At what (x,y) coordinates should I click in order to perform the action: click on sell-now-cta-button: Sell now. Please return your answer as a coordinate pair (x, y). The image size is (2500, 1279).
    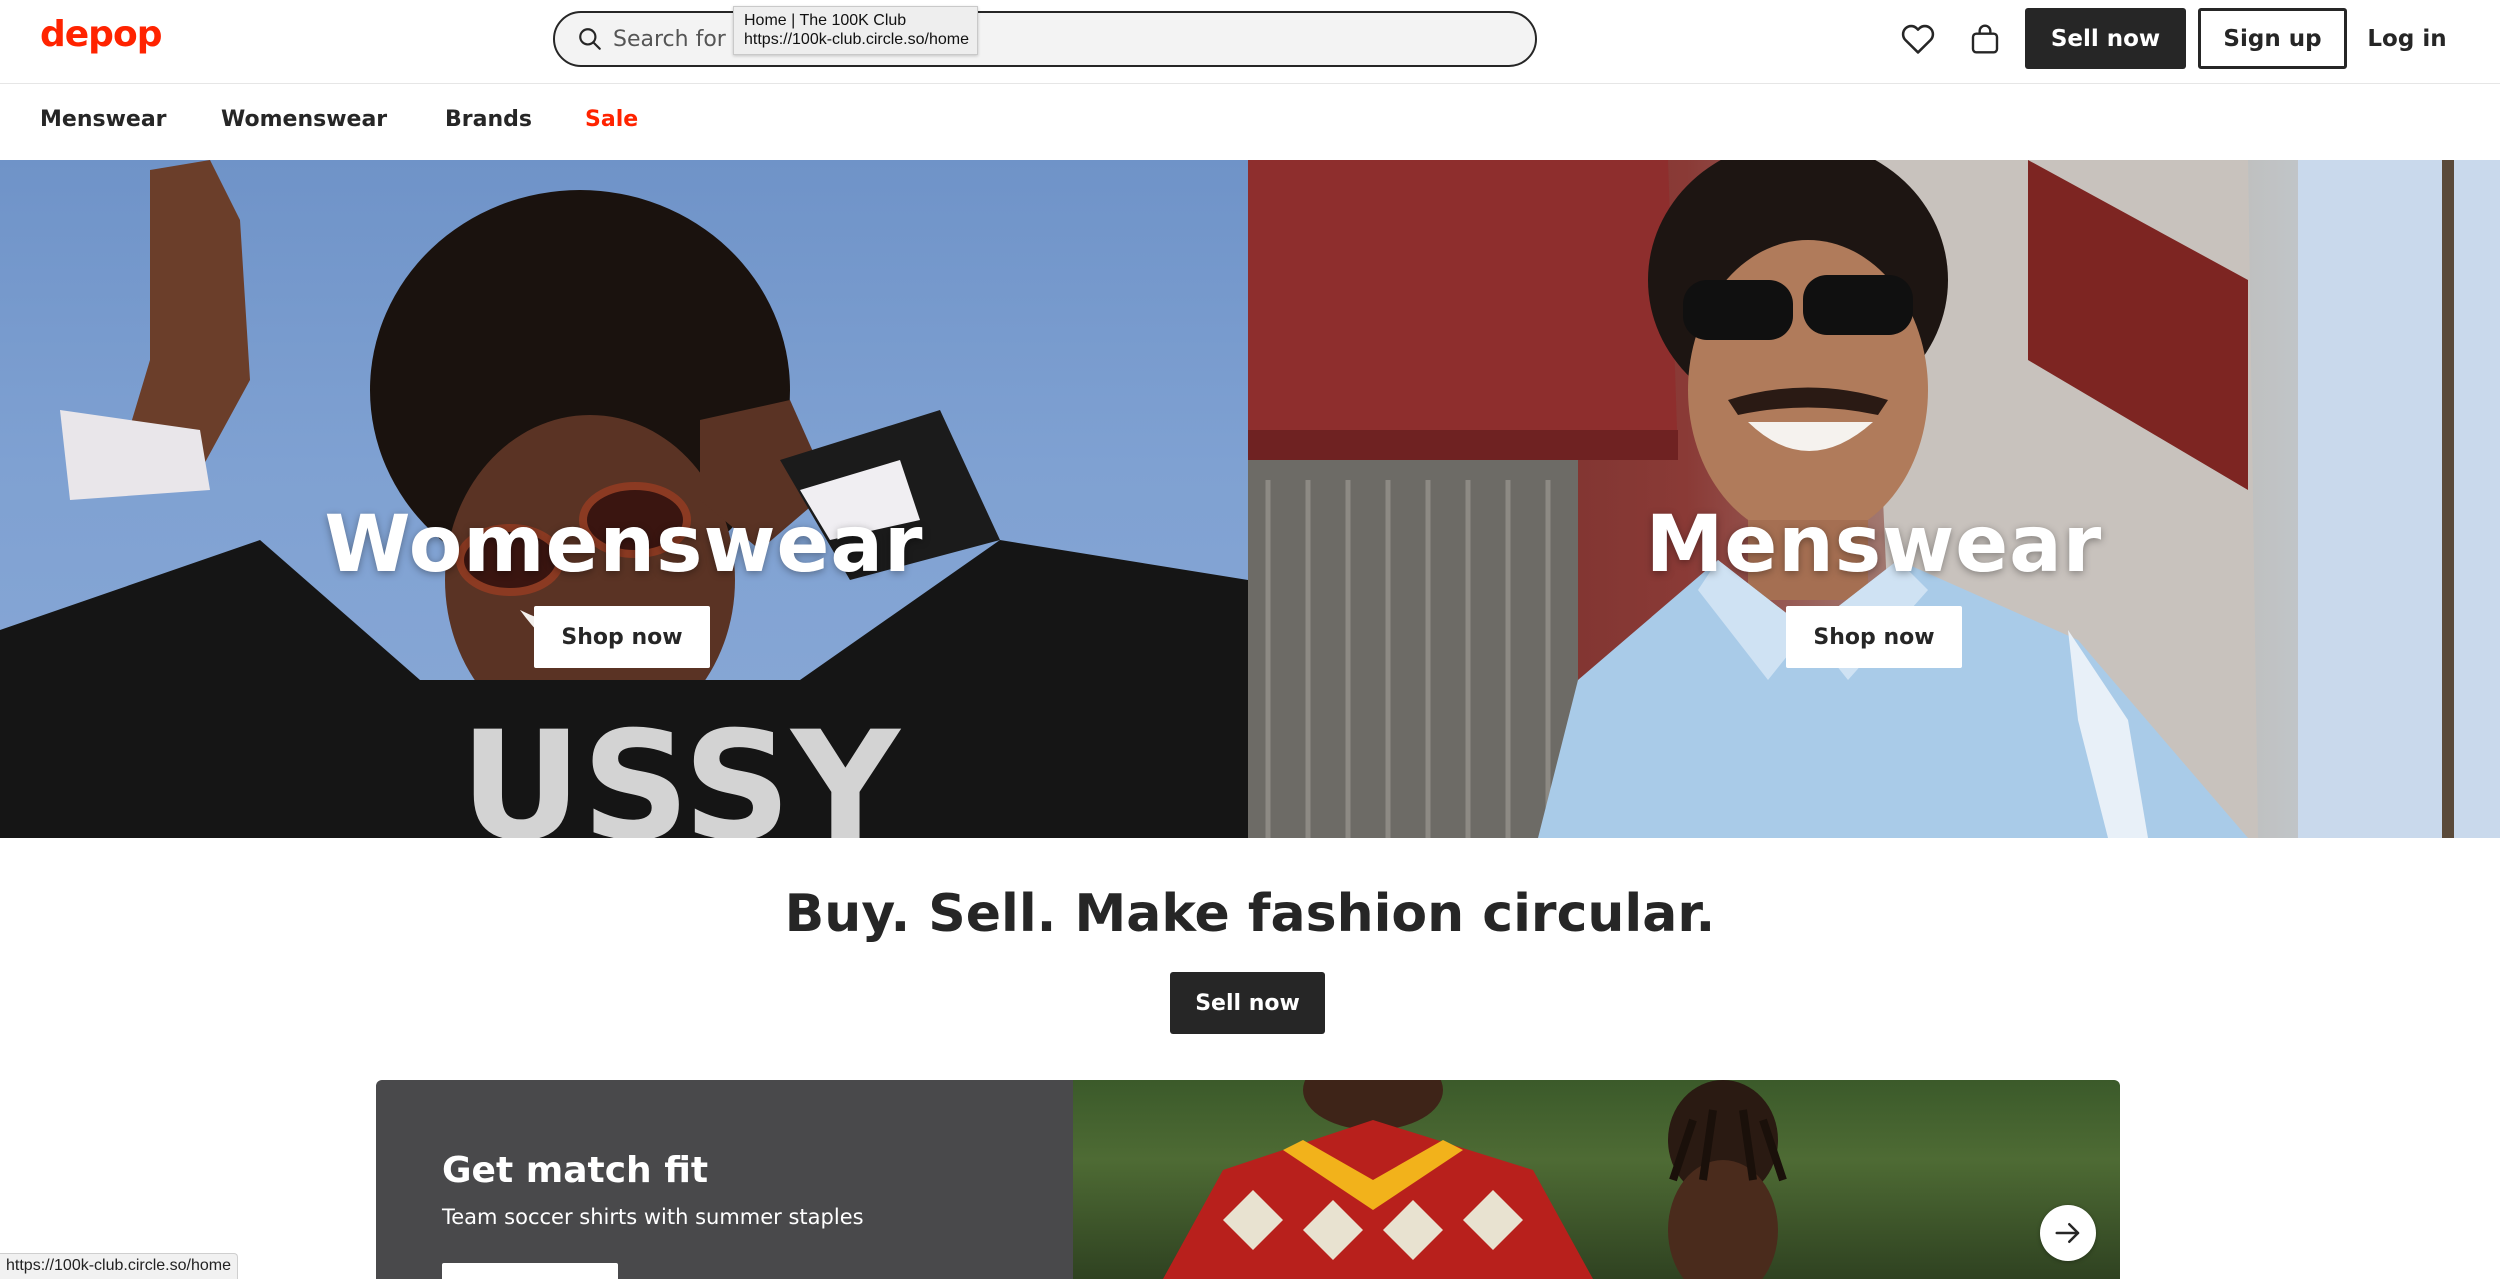
    Looking at the image, I should click on (1247, 1003).